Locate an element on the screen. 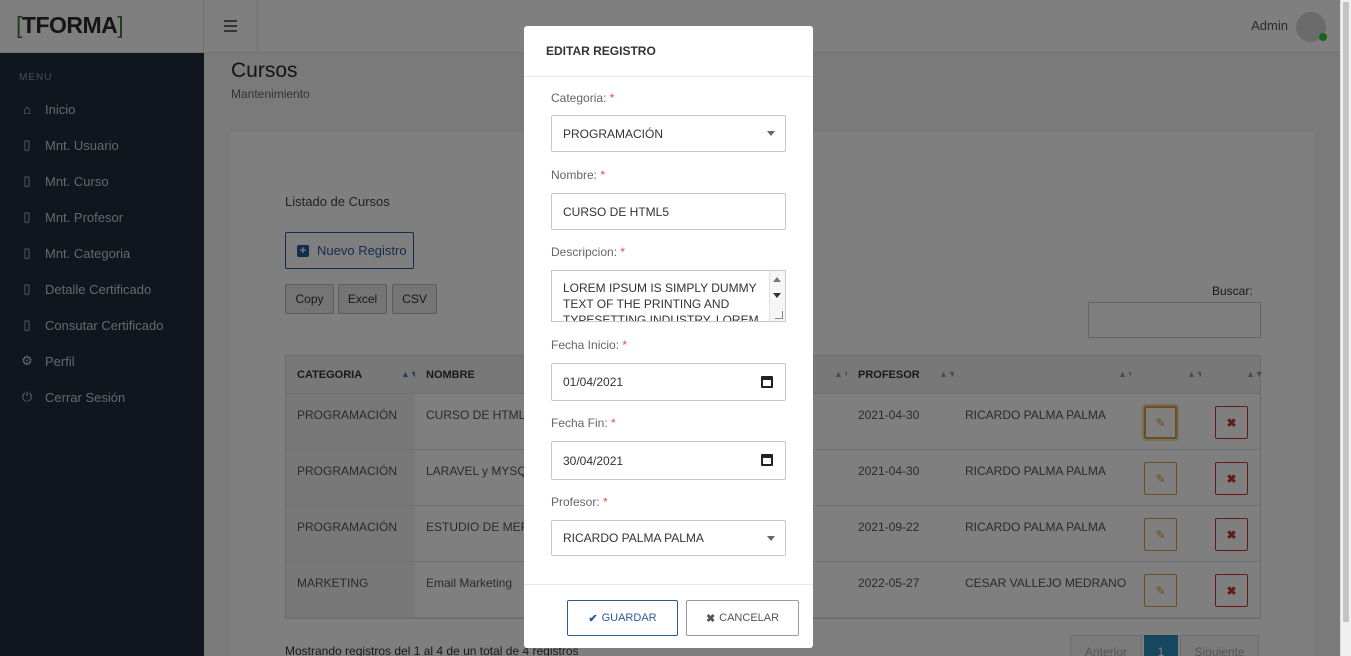 The width and height of the screenshot is (1351, 656). profesor-select: RICARDO PALMA PALMA is located at coordinates (668, 538).